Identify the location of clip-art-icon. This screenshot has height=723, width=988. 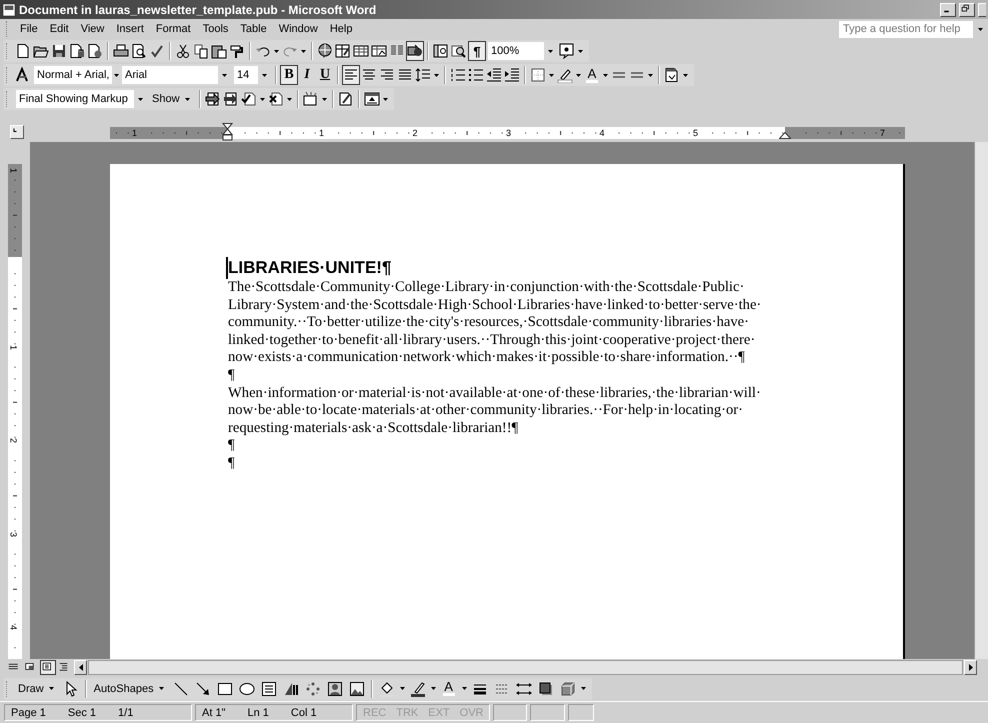
(334, 688).